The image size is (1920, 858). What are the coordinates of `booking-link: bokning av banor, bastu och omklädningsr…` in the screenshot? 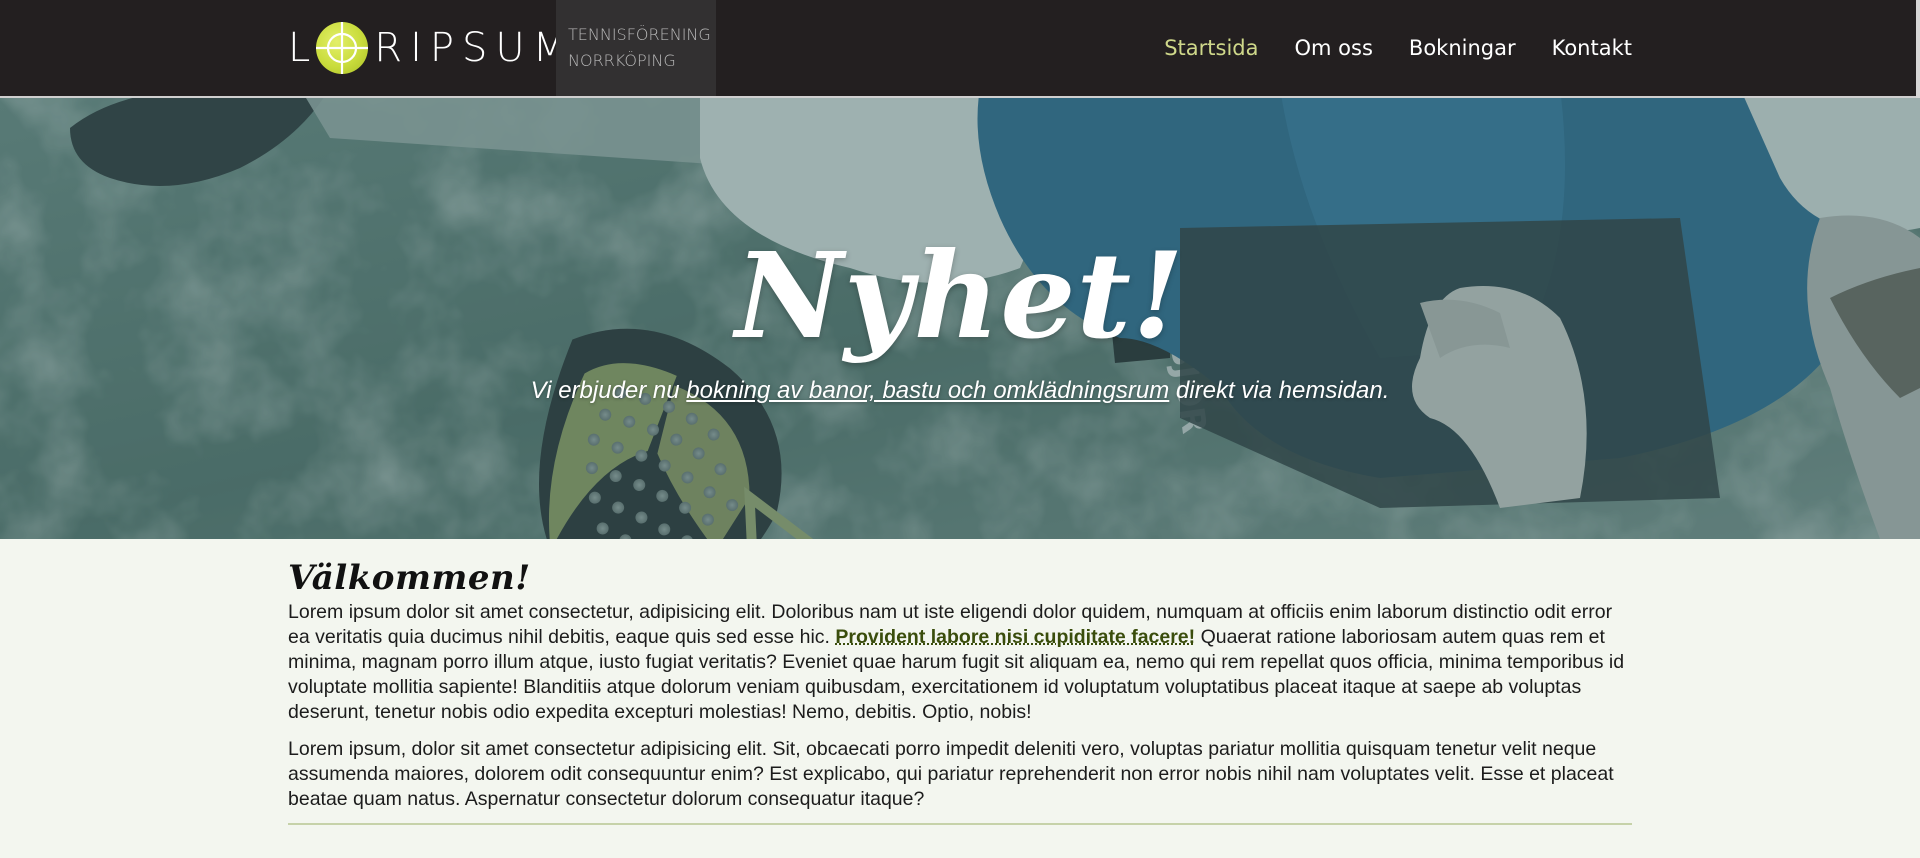 It's located at (927, 390).